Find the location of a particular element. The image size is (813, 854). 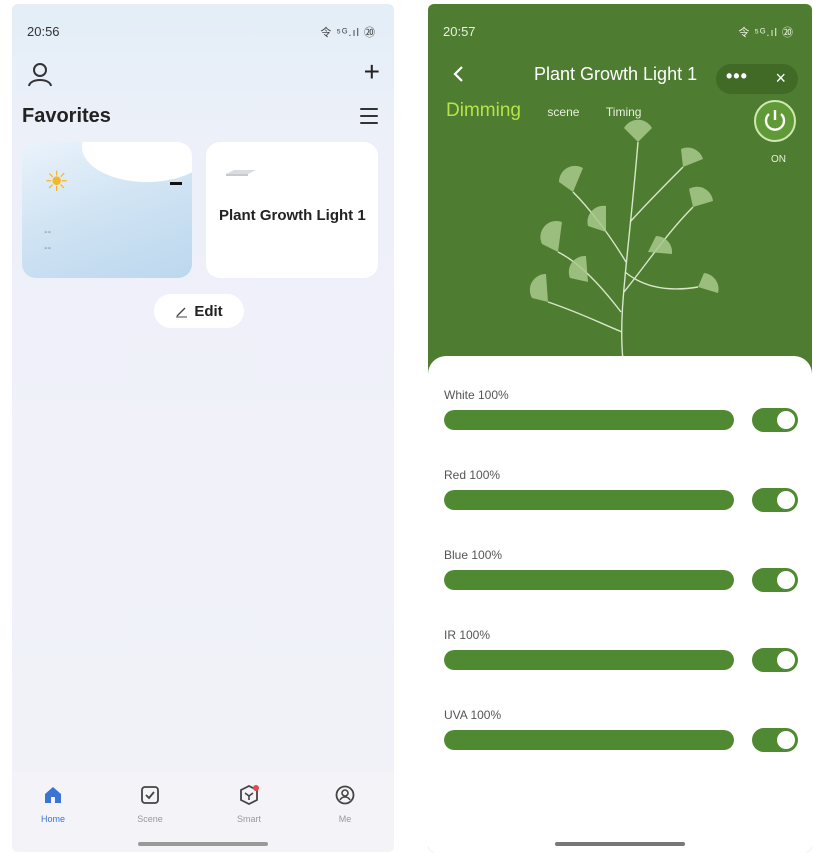

channel-ir: IR 100% is located at coordinates (621, 658).